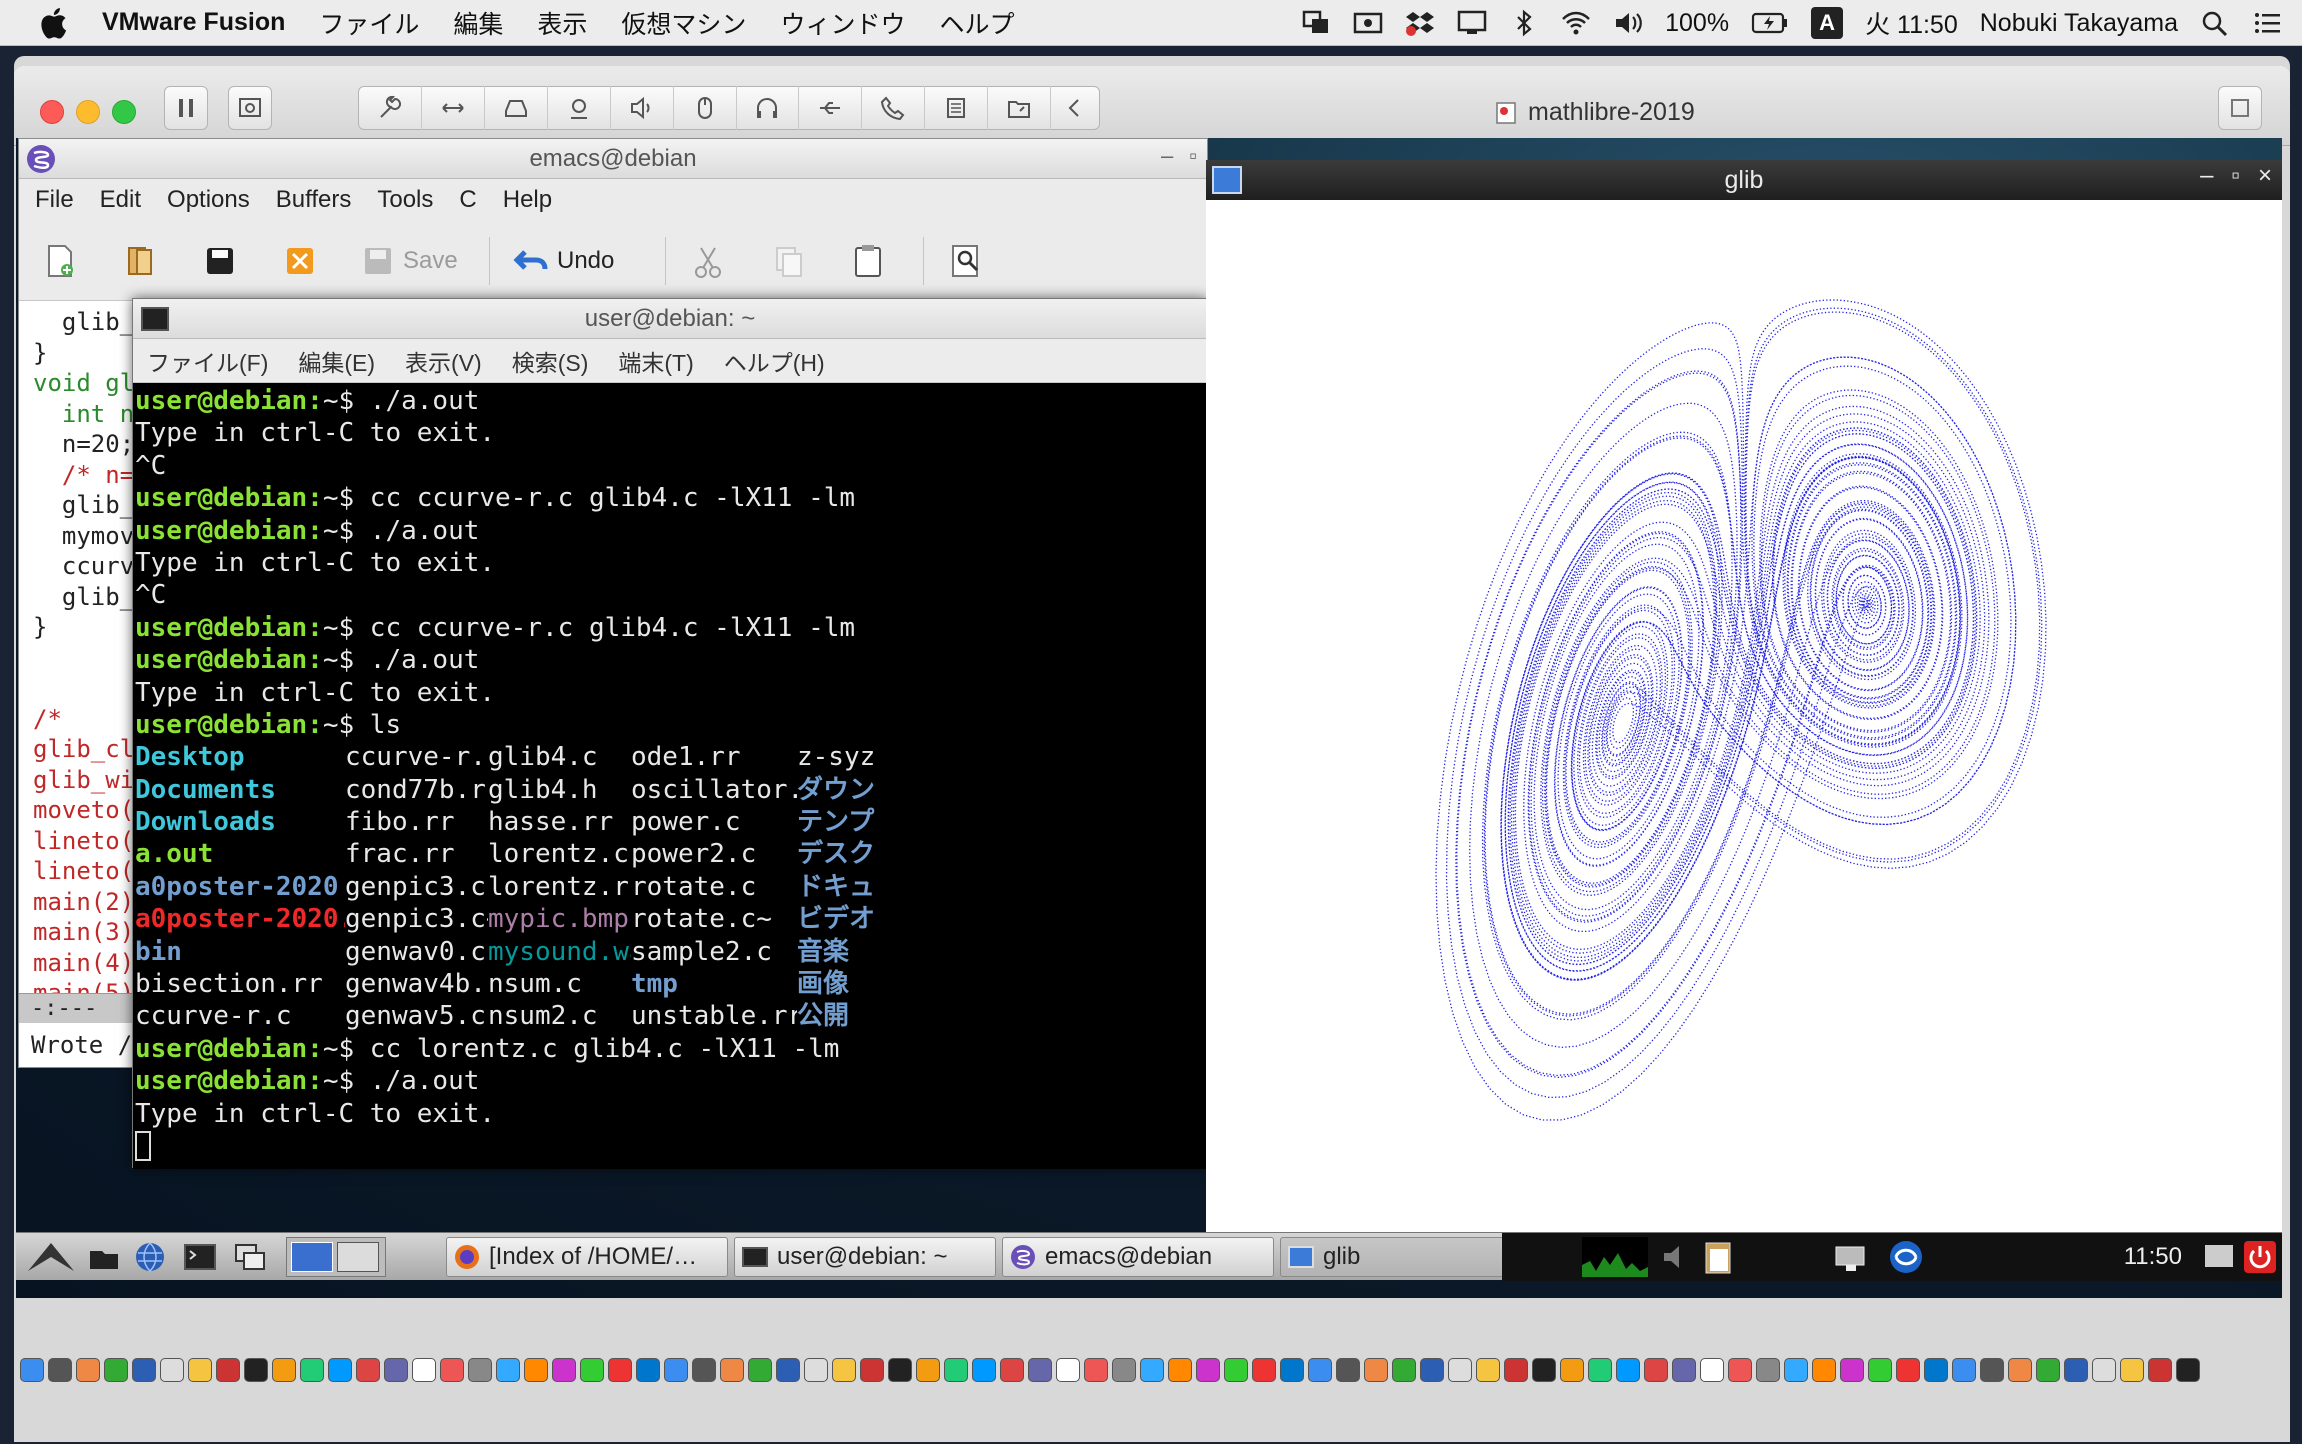  What do you see at coordinates (2235, 176) in the screenshot?
I see `glib-maximize-icon: ▫` at bounding box center [2235, 176].